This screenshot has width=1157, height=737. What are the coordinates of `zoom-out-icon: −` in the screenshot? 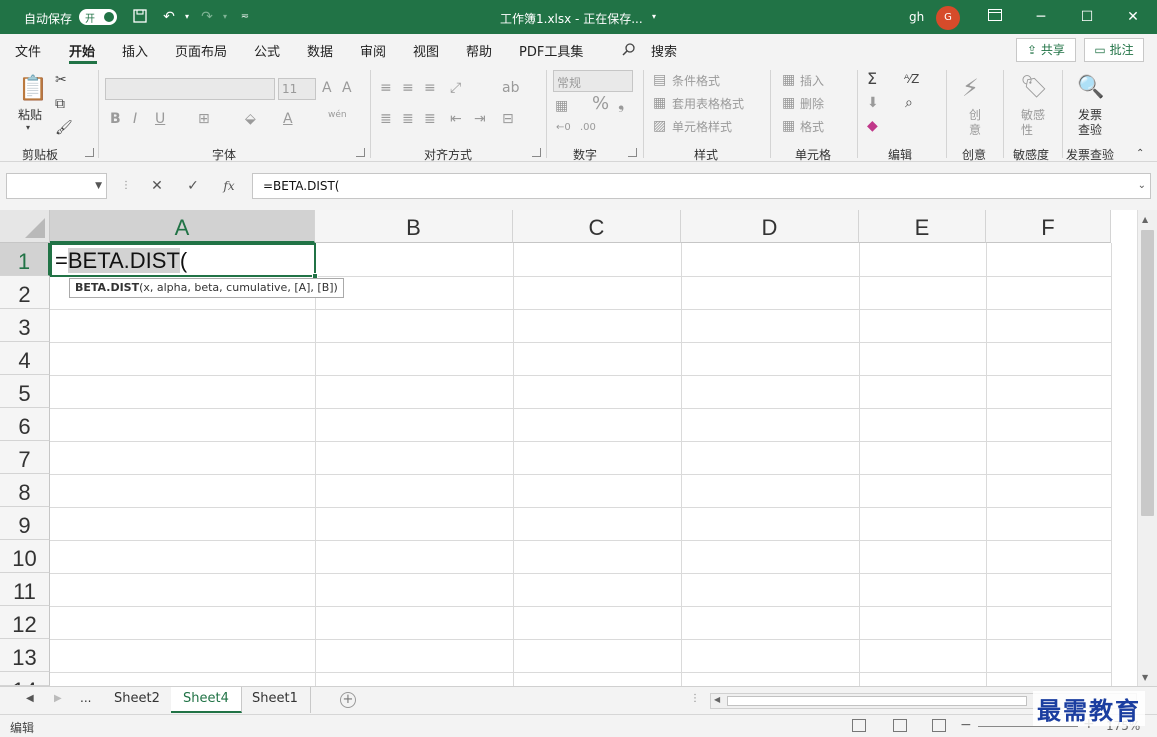 It's located at (966, 725).